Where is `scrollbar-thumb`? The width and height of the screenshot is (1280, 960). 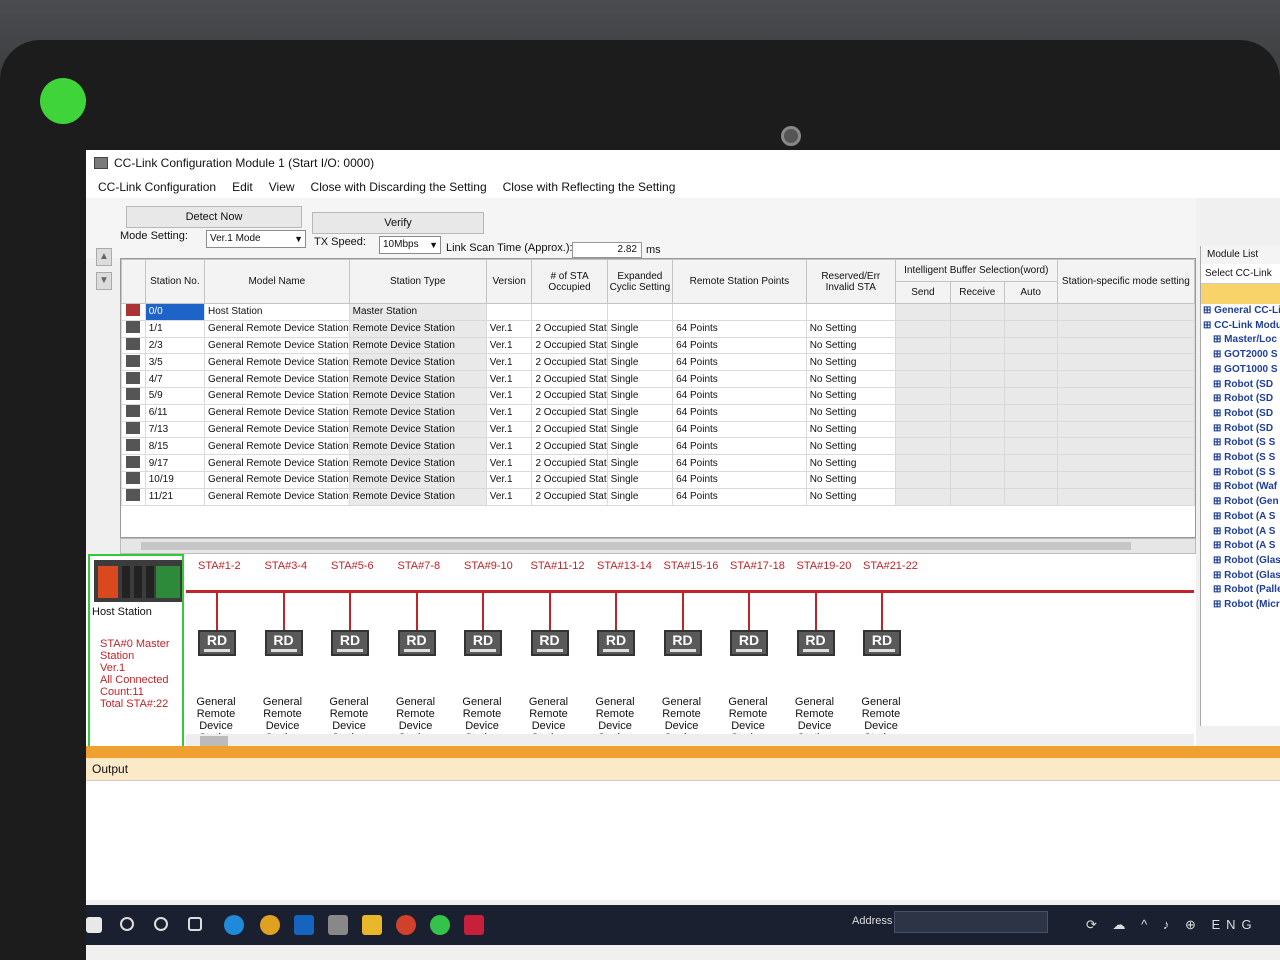 scrollbar-thumb is located at coordinates (636, 546).